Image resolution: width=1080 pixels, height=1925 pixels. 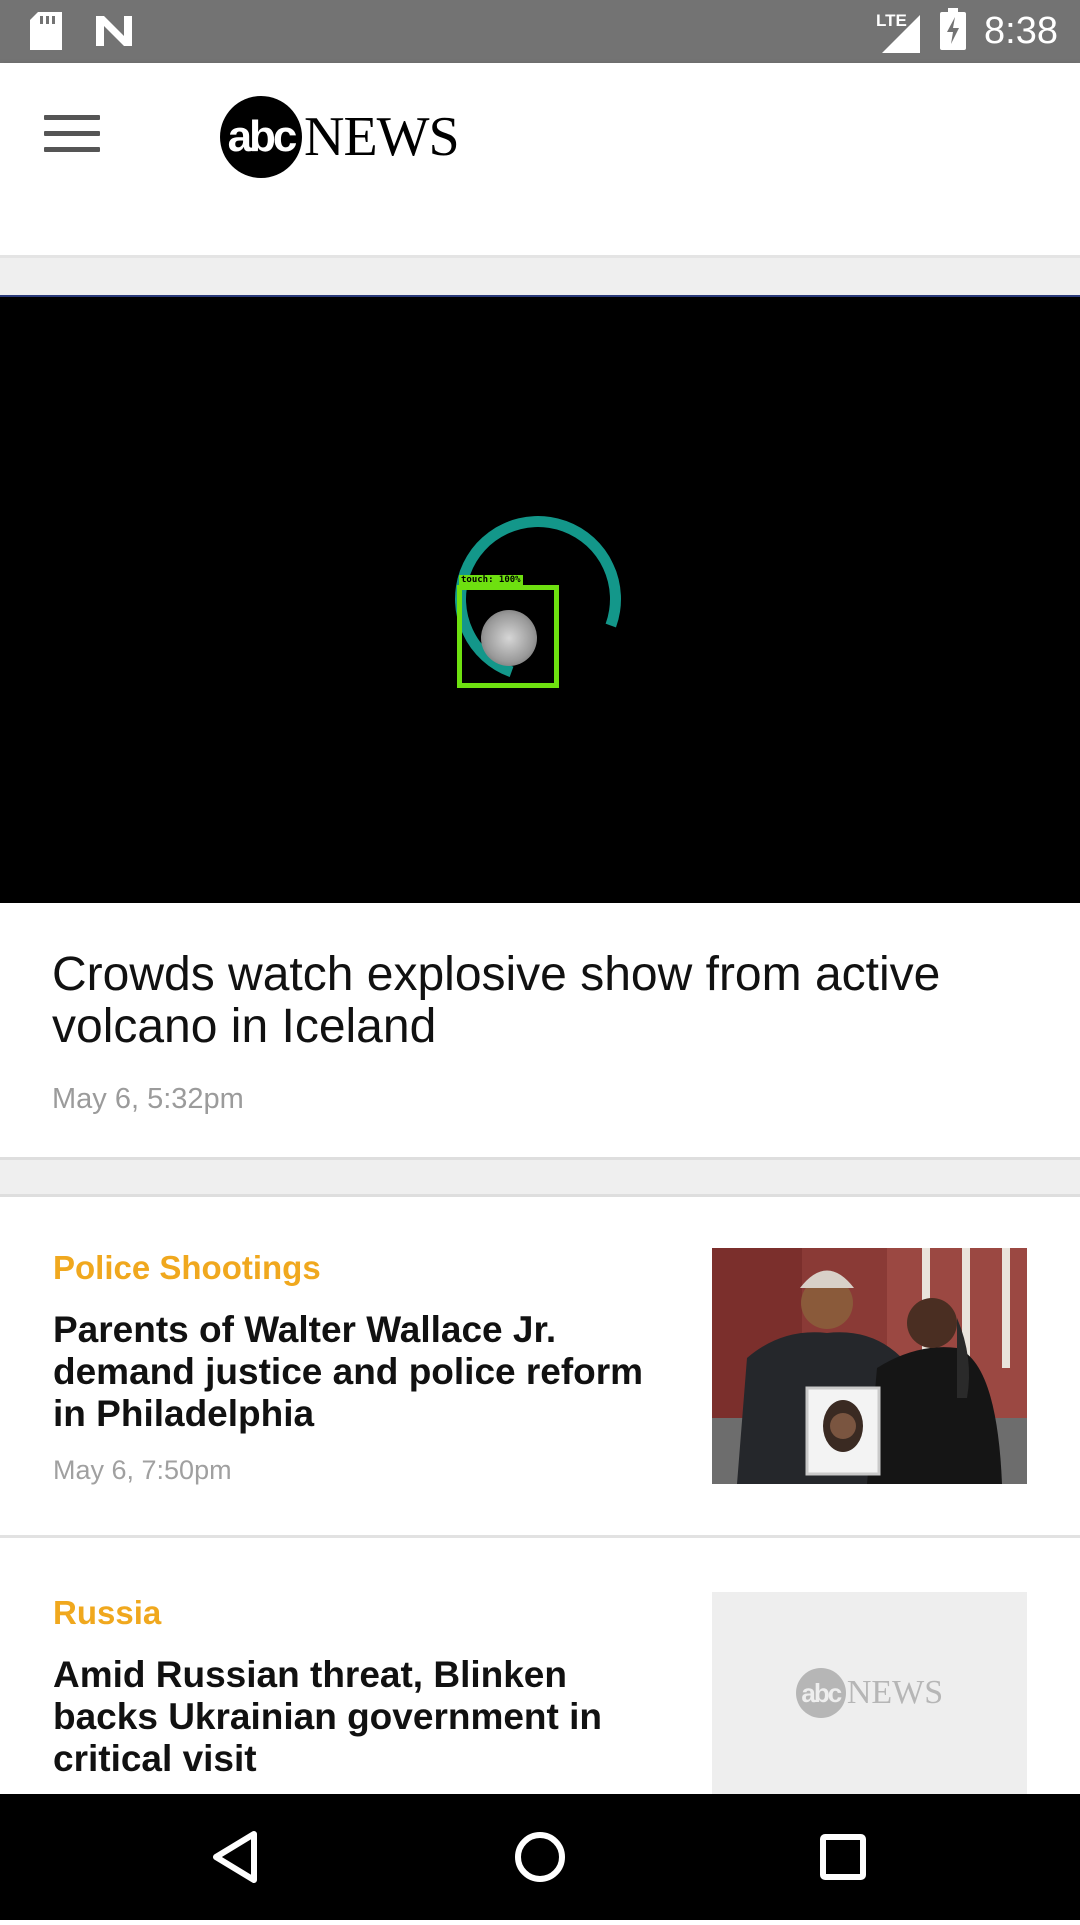 I want to click on abc-news-placeholder-logo: abc NEWS, so click(x=869, y=1693).